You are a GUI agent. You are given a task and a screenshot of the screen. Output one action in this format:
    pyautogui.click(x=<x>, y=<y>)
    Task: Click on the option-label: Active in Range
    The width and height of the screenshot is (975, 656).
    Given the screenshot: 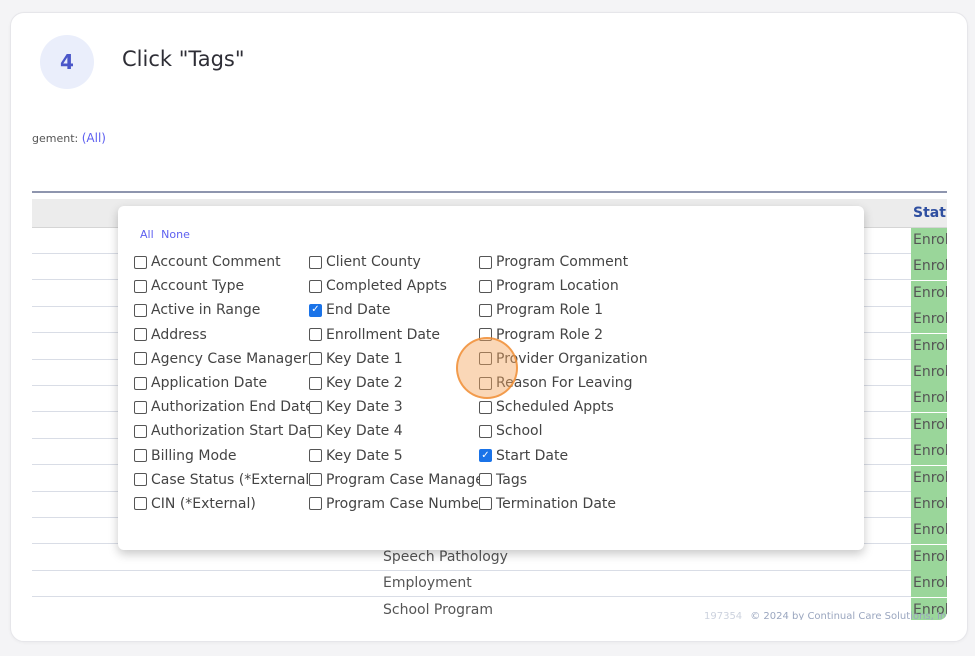 What is the action you would take?
    pyautogui.click(x=206, y=310)
    